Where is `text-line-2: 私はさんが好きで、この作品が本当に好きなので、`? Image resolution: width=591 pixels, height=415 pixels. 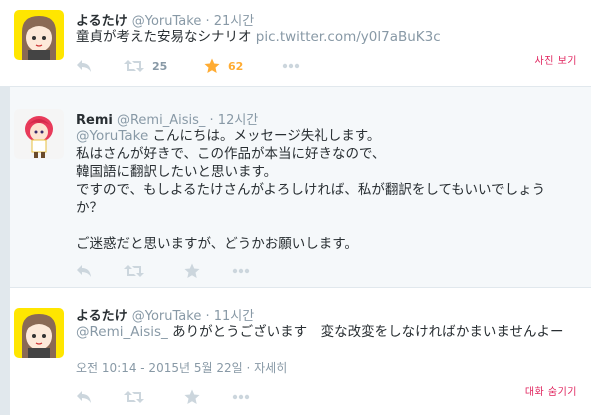 text-line-2: 私はさんが好きで、この作品が本当に好きなので、 is located at coordinates (231, 154).